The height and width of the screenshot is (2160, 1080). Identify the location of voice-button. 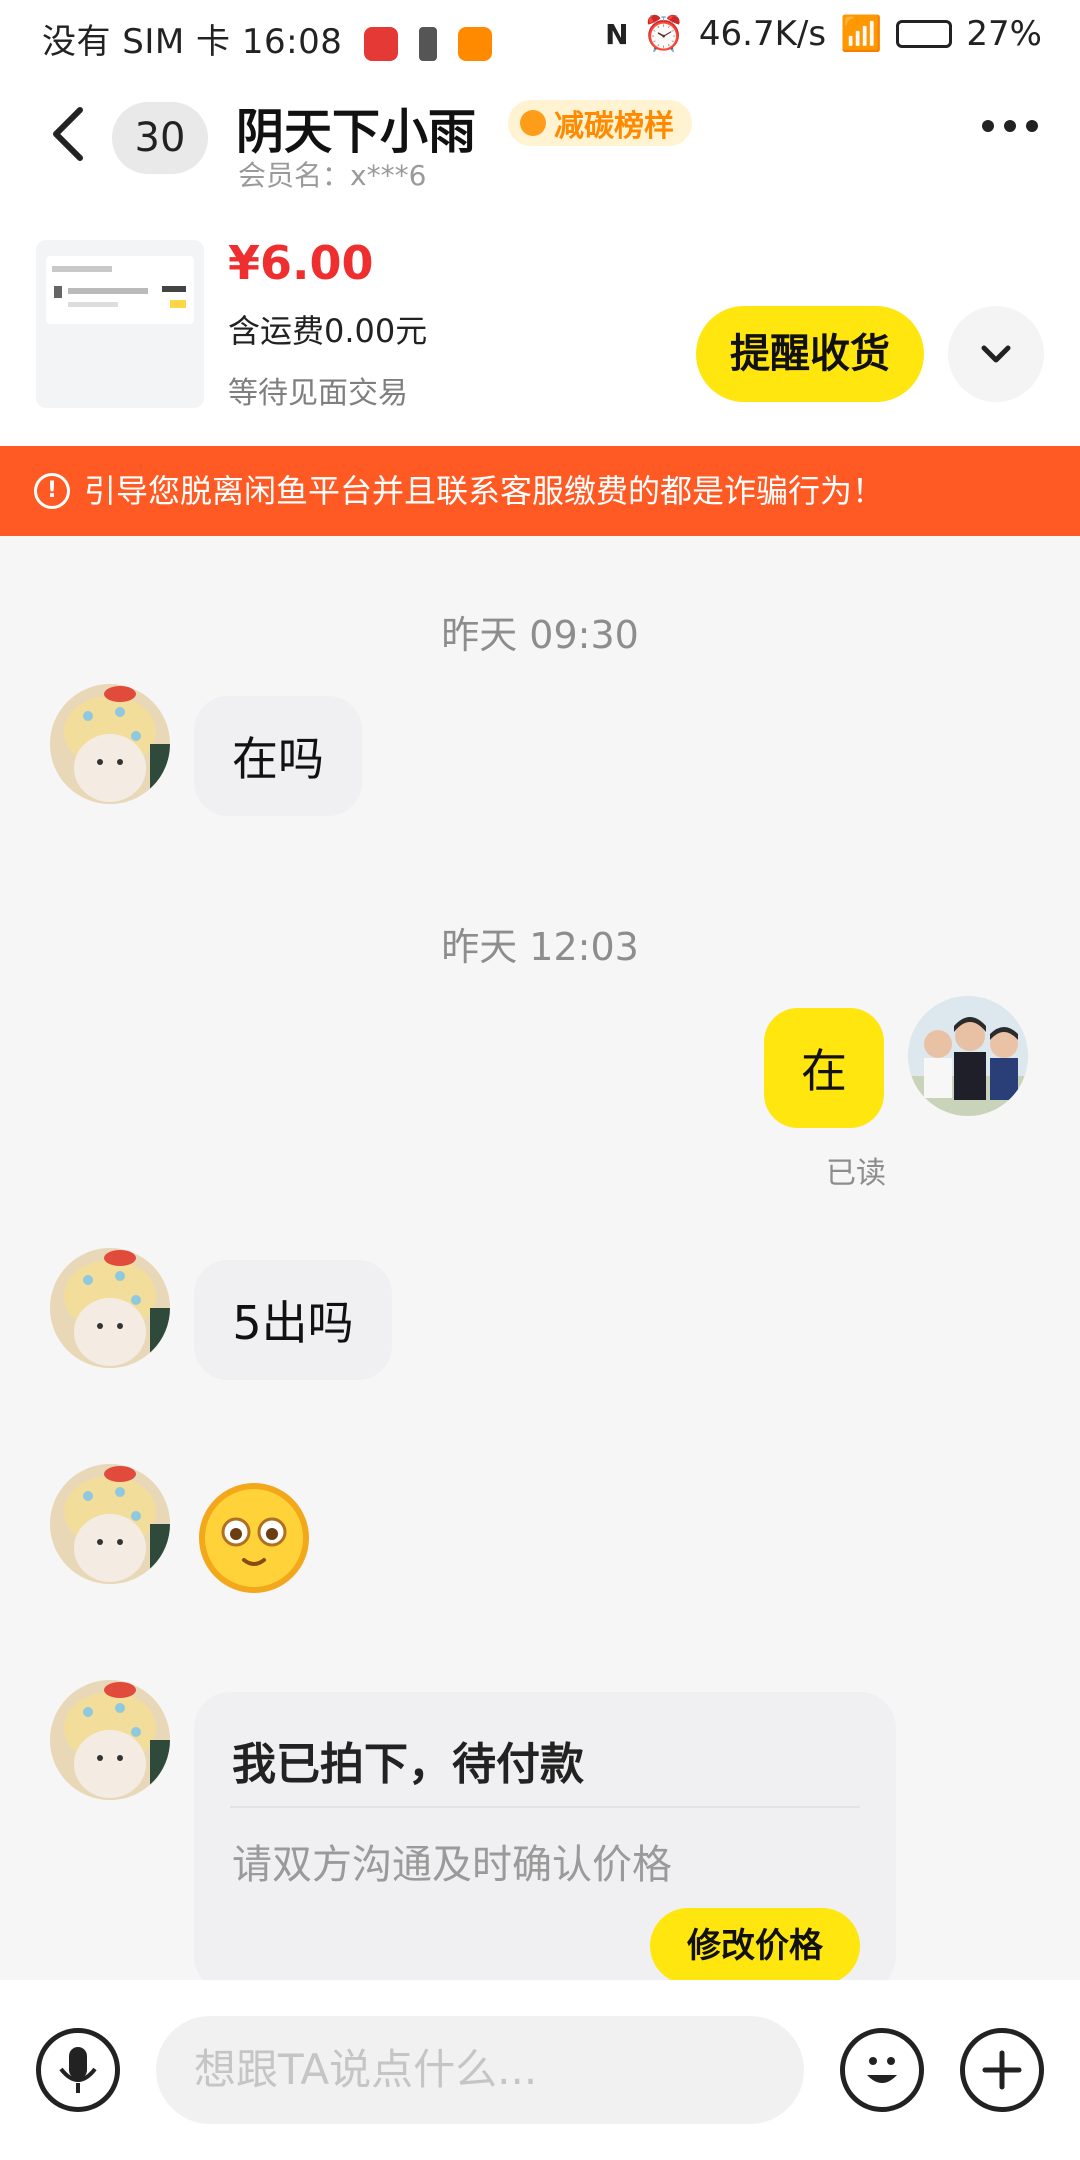
(78, 2070).